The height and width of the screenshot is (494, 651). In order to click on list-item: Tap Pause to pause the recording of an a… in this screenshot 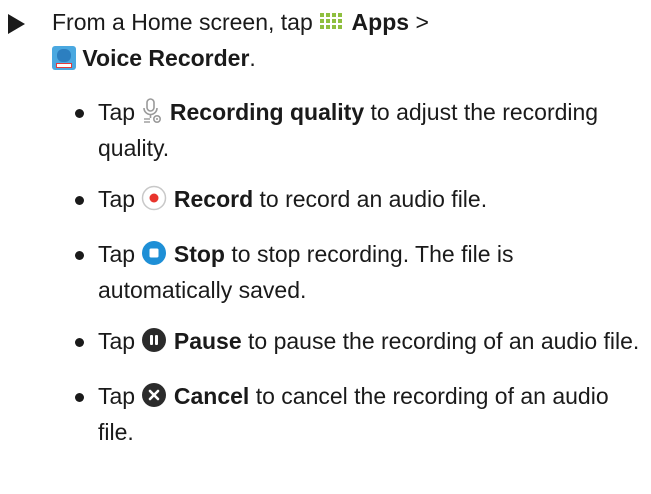, I will do `click(320, 343)`.